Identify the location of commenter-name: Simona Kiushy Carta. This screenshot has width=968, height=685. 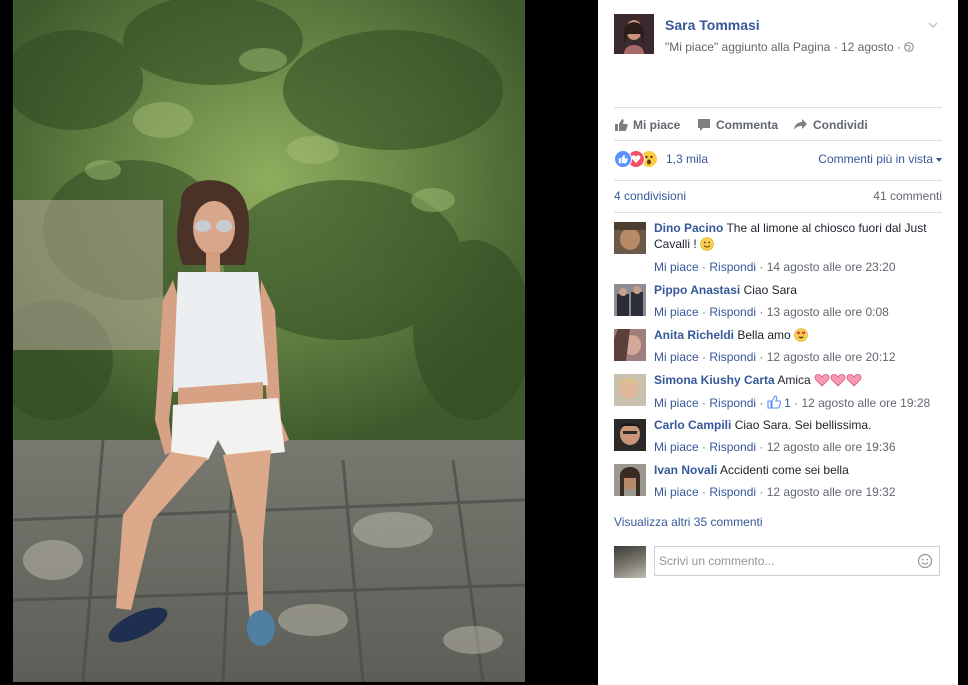
(714, 380).